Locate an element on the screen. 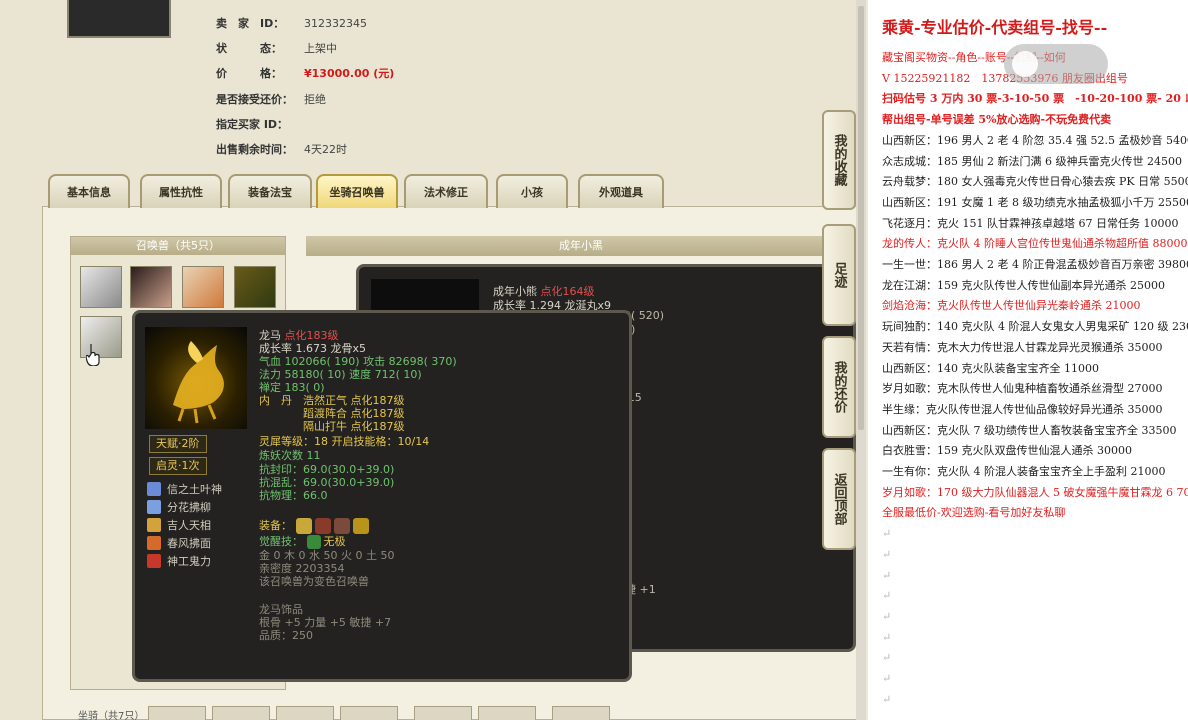  price-row: 价 格： ¥13000.00 (元) is located at coordinates (305, 73).